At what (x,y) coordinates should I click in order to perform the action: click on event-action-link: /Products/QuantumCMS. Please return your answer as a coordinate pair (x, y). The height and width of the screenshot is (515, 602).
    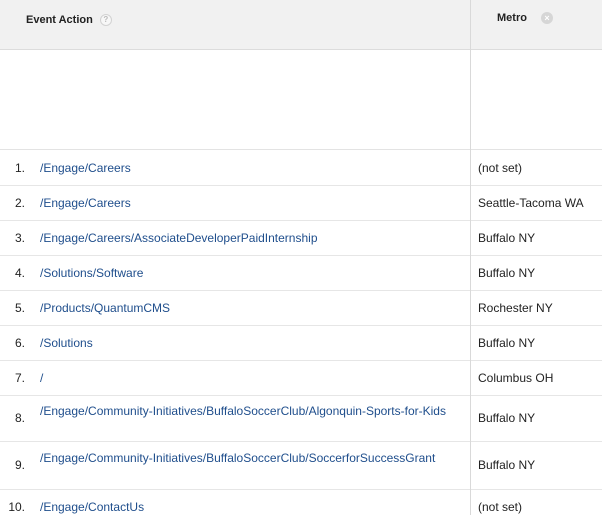
    Looking at the image, I should click on (250, 308).